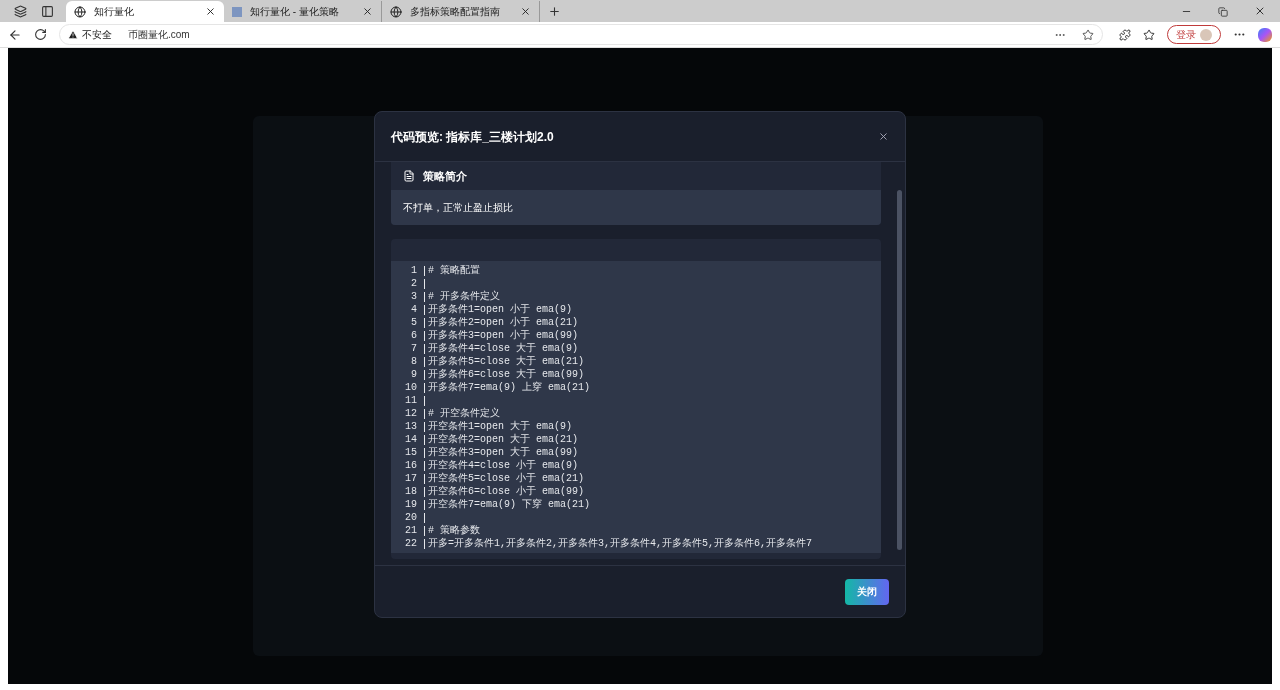 The width and height of the screenshot is (1280, 690). Describe the element at coordinates (454, 271) in the screenshot. I see `code-line: # 策略配置` at that location.